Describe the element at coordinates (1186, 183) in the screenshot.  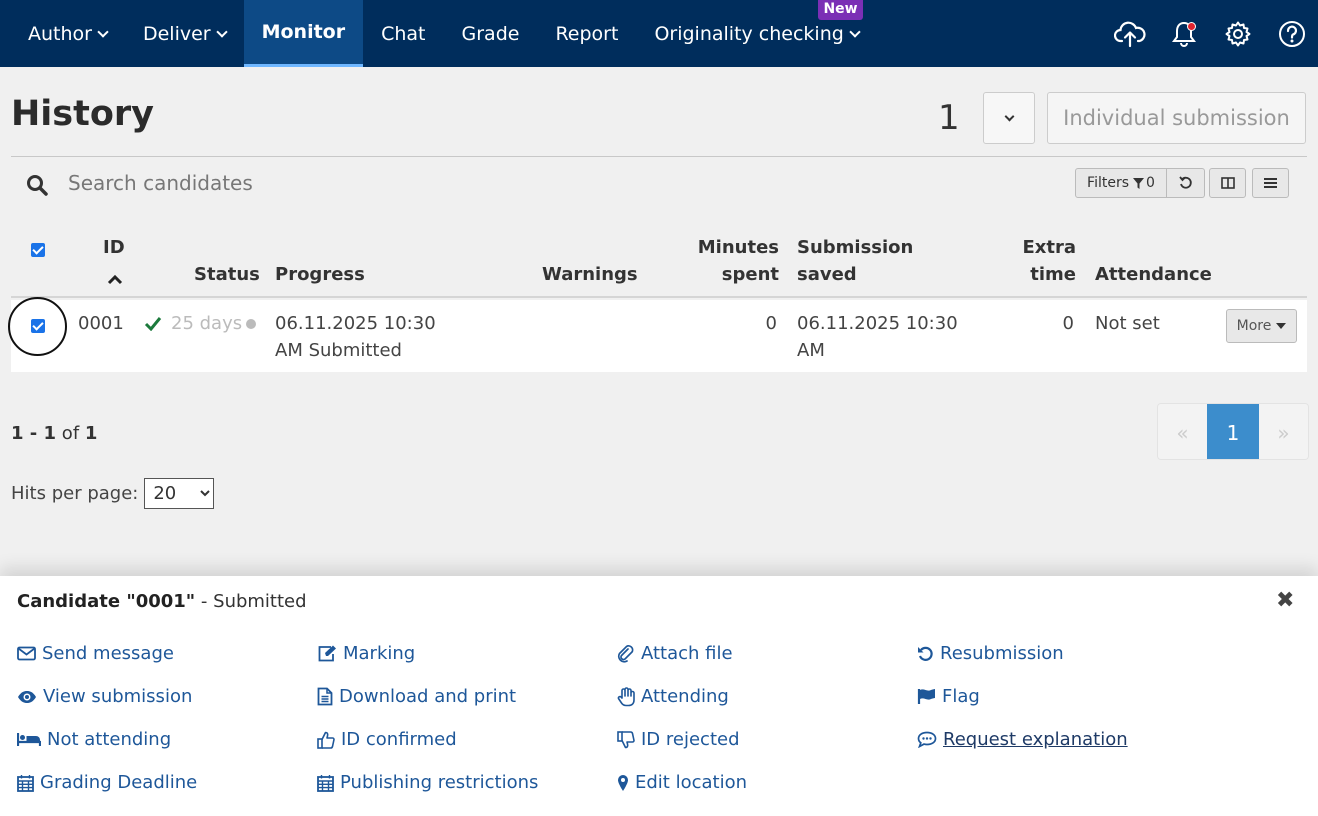
I see `reset-filters-button` at that location.